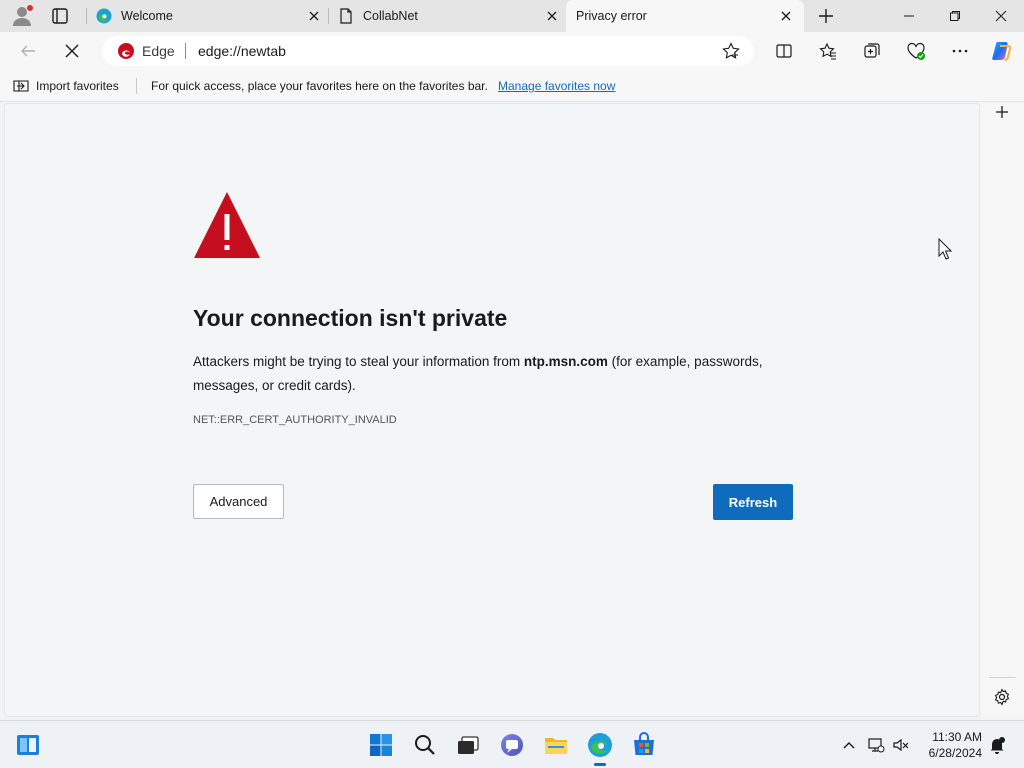  What do you see at coordinates (611, 16) in the screenshot?
I see `tab-title: Privacy error` at bounding box center [611, 16].